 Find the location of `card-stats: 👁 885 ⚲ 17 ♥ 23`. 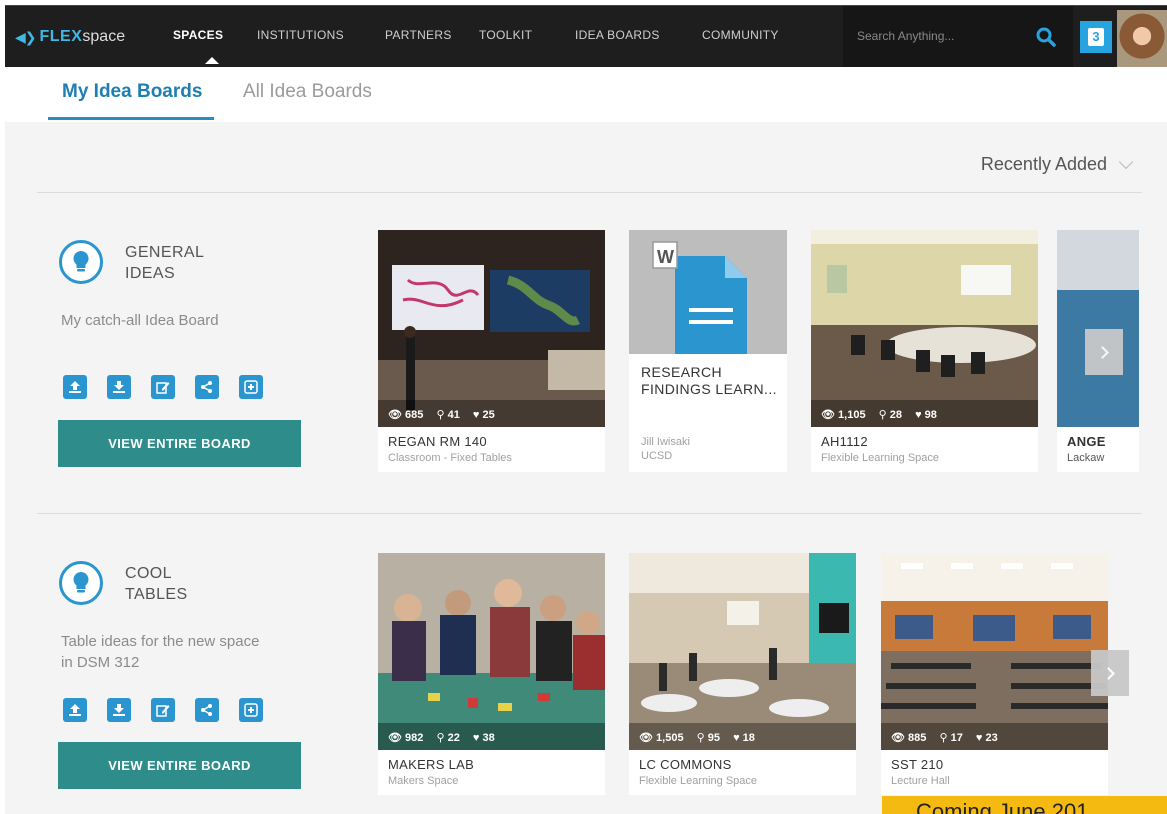

card-stats: 👁 885 ⚲ 17 ♥ 23 is located at coordinates (949, 737).